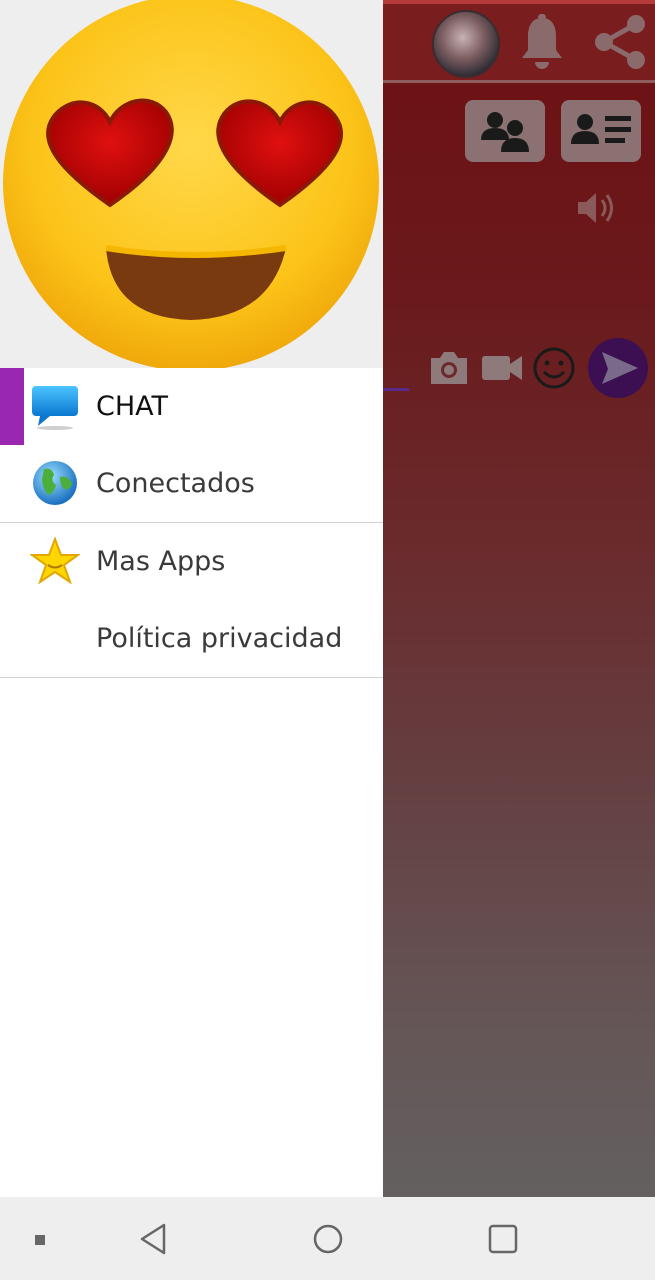 This screenshot has width=655, height=1280. I want to click on globe-icon, so click(55, 483).